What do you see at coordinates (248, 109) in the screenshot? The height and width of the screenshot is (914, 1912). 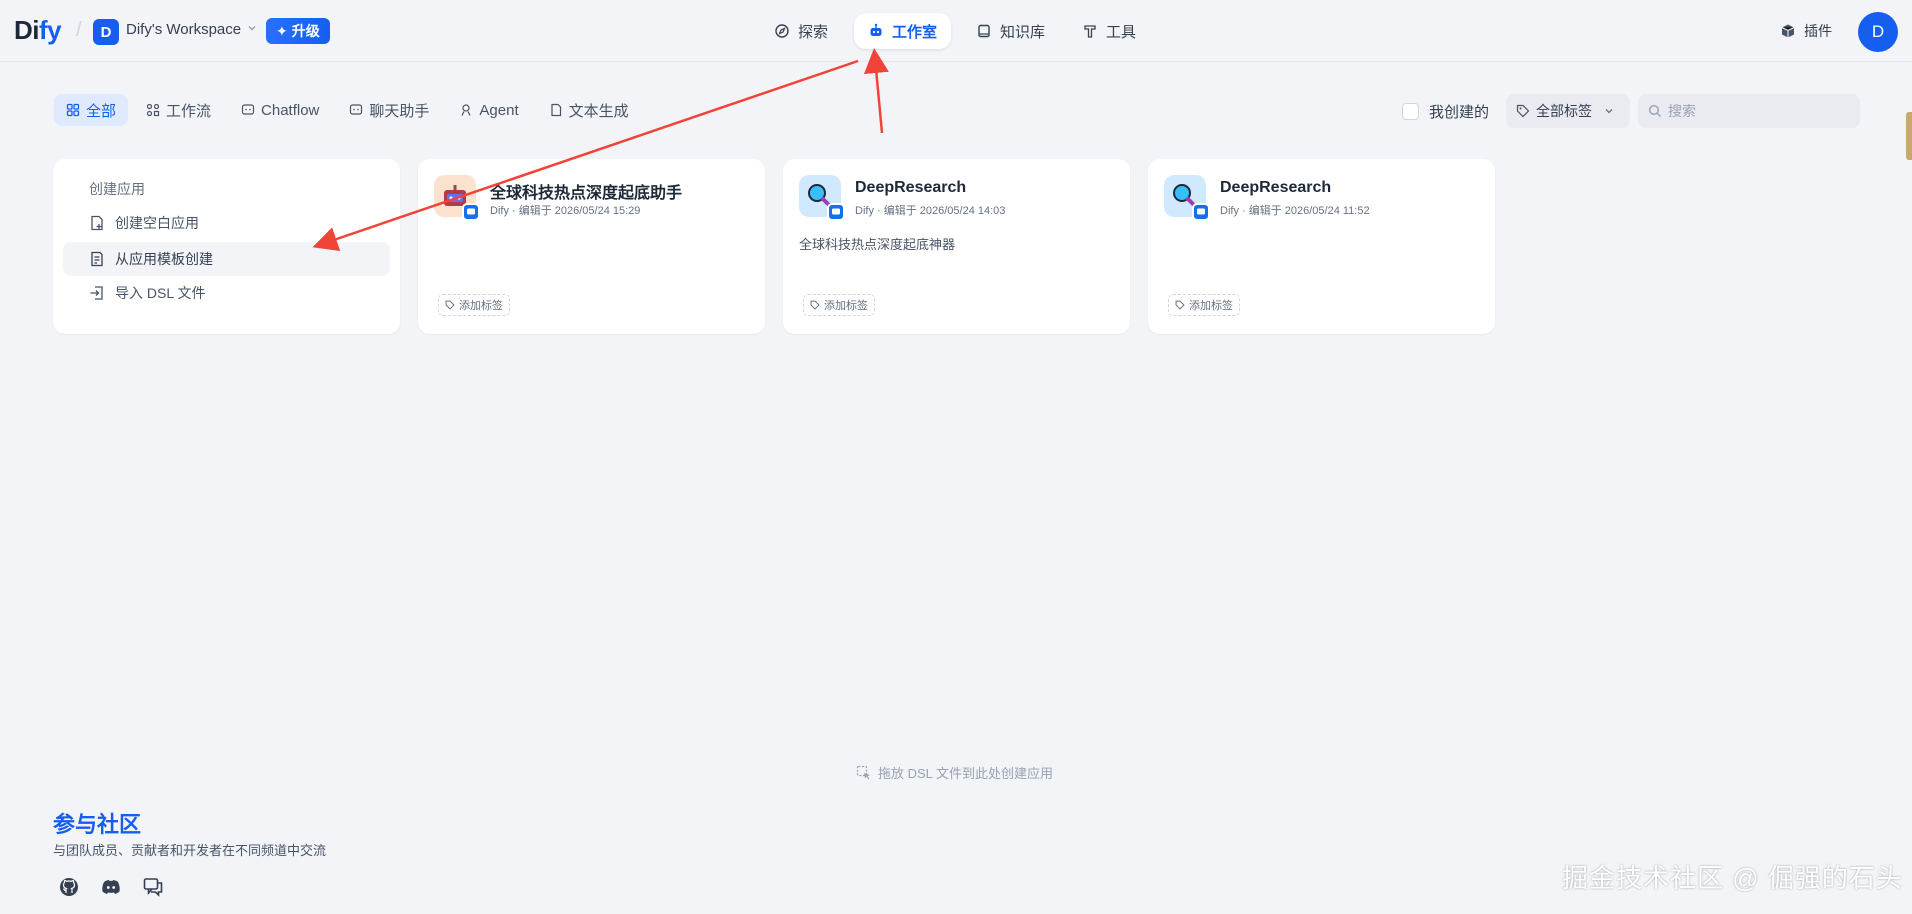 I see `chat-bubble-icon` at bounding box center [248, 109].